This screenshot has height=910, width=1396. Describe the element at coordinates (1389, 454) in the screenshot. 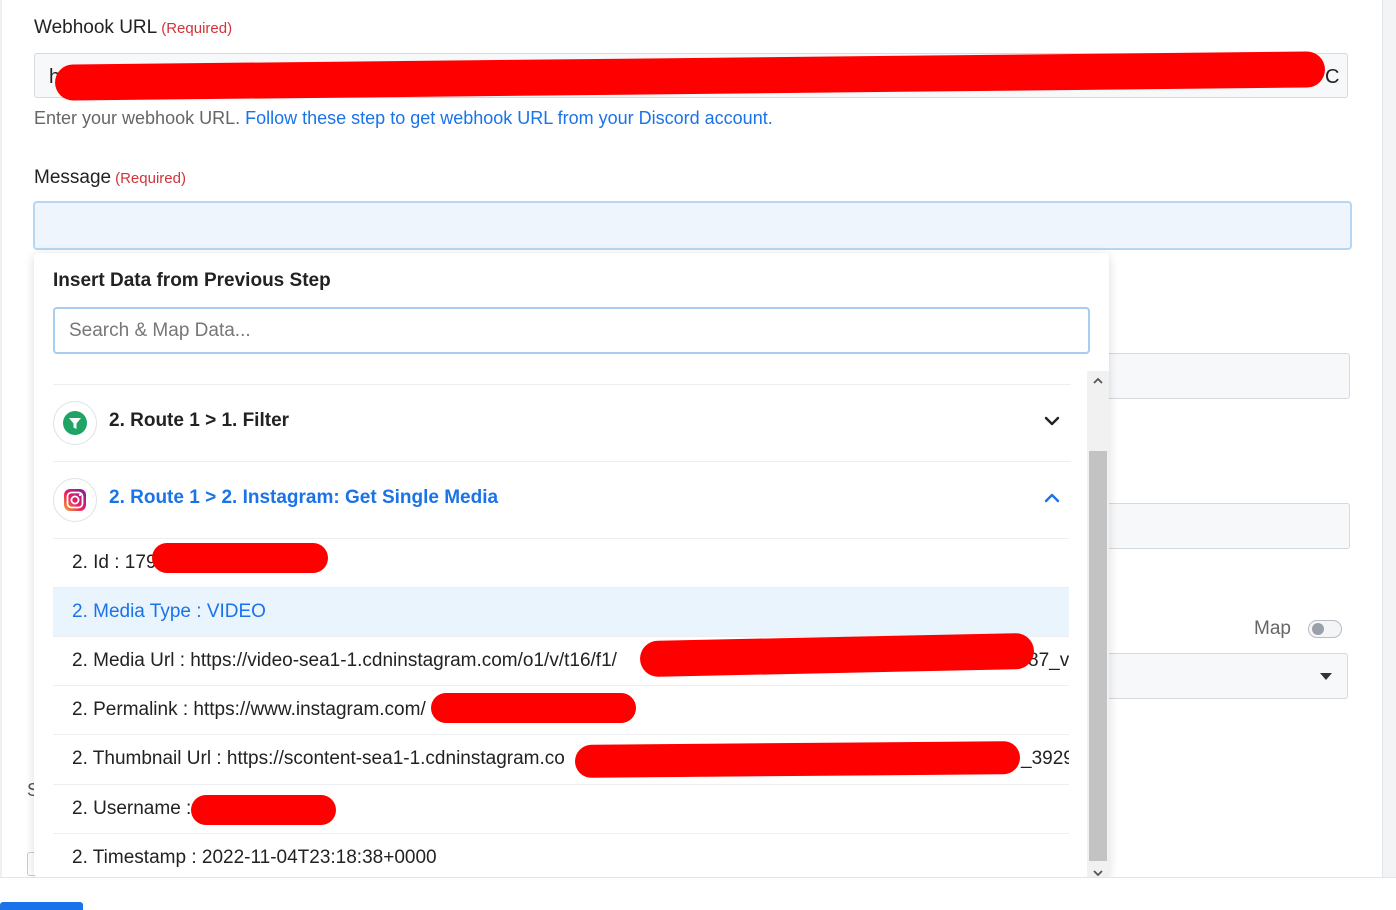

I see `page-scrollbar` at that location.